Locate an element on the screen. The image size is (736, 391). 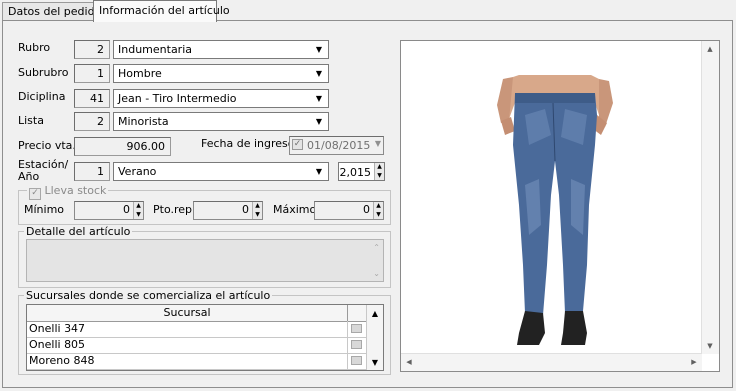
rubro-value: Indumentaria is located at coordinates (155, 49).